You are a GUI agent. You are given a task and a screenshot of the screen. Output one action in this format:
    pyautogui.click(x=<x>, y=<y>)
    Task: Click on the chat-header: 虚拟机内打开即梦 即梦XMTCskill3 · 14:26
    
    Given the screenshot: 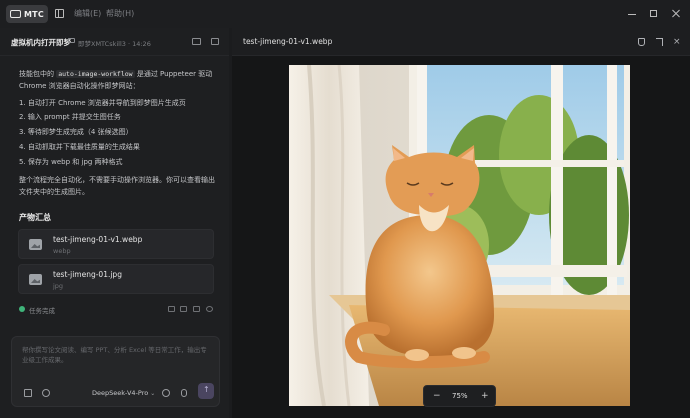 What is the action you would take?
    pyautogui.click(x=114, y=42)
    